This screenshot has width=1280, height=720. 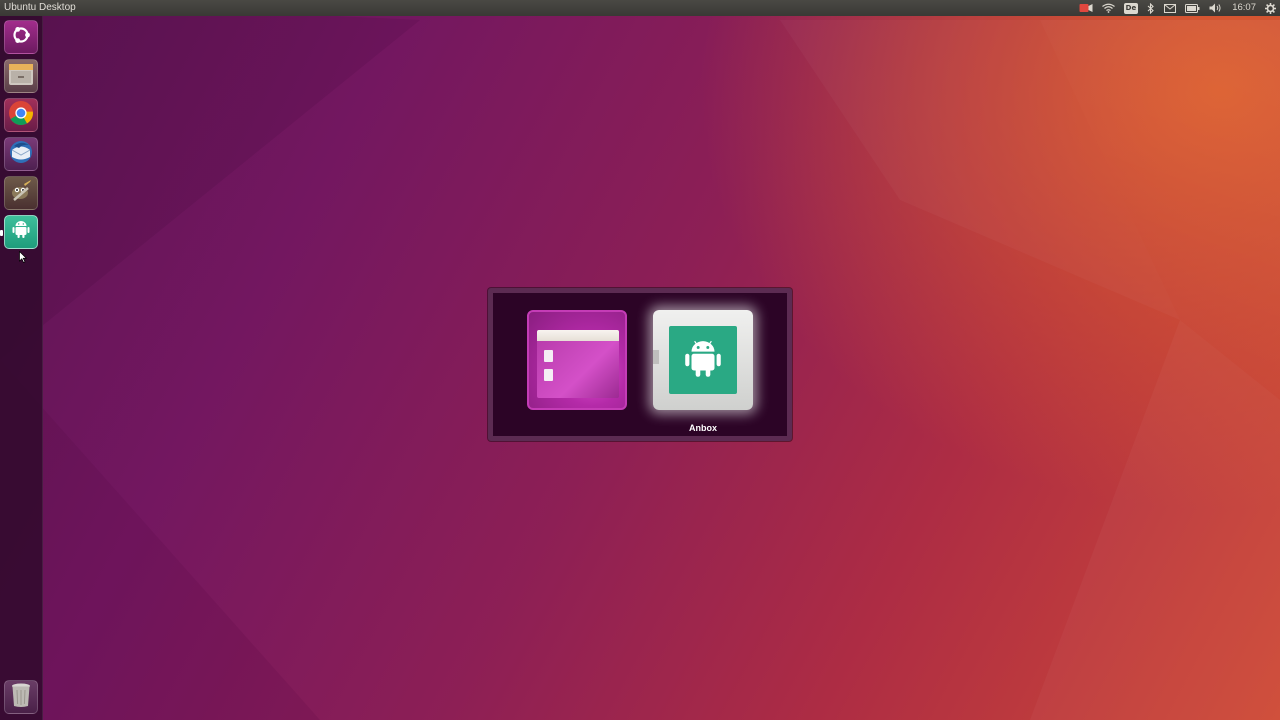 I want to click on panel-title: Ubuntu Desktop, so click(x=40, y=7).